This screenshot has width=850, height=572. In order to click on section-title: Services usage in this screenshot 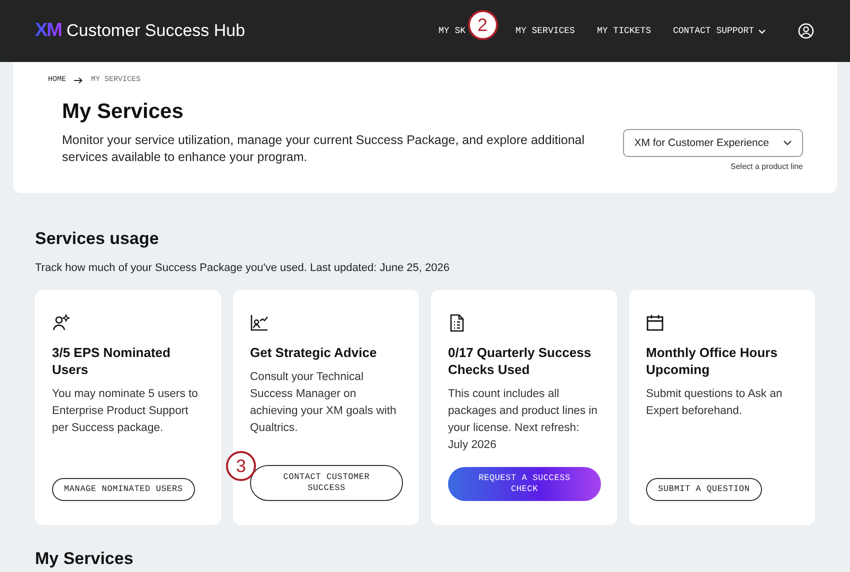, I will do `click(97, 239)`.